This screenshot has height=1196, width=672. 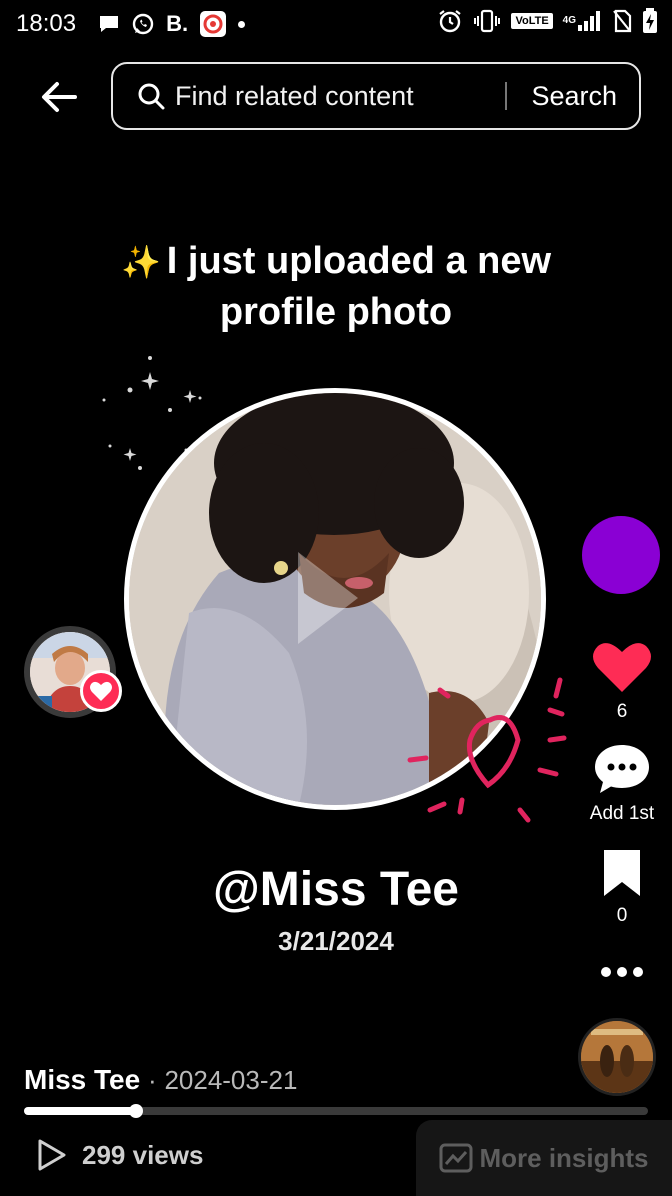 What do you see at coordinates (336, 941) in the screenshot?
I see `video-date: 3/21/2024` at bounding box center [336, 941].